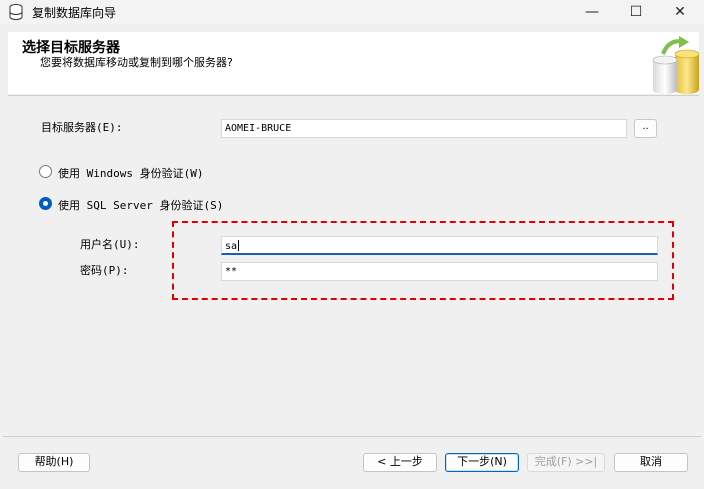 This screenshot has width=704, height=489. Describe the element at coordinates (352, 436) in the screenshot. I see `footer-divider` at that location.